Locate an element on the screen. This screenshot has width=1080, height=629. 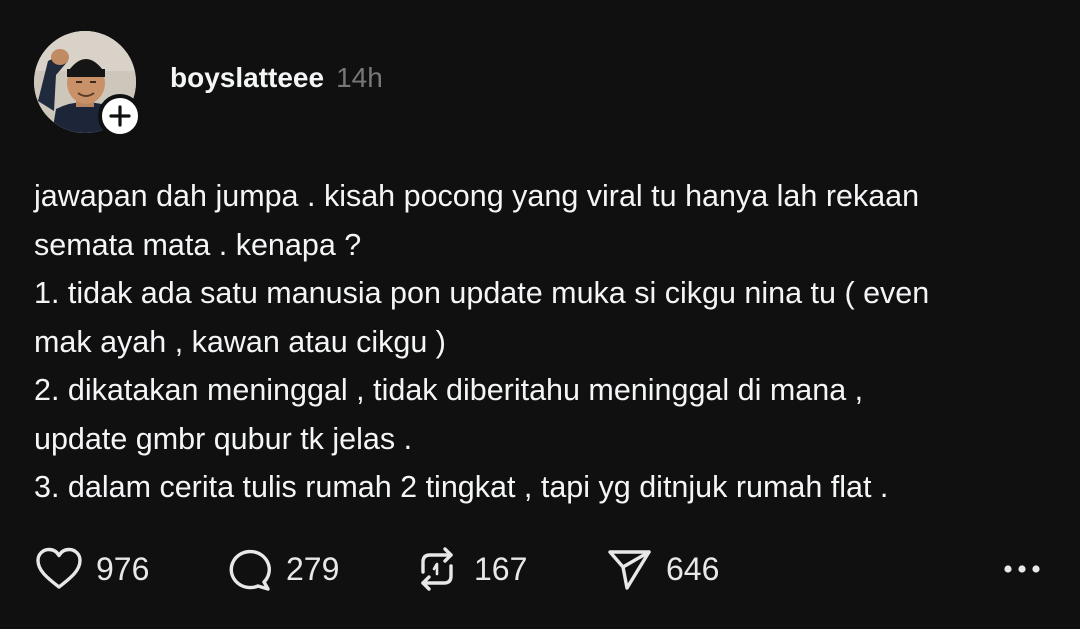
post-header: boyslatteee 14h is located at coordinates (276, 82).